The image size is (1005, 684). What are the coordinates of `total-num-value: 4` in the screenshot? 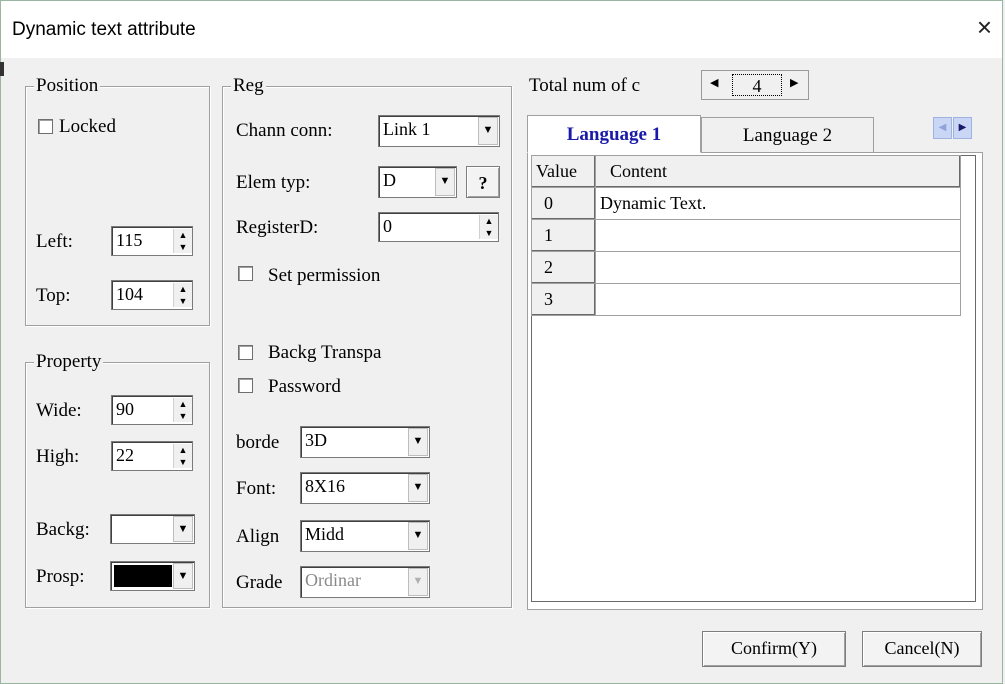 It's located at (757, 85).